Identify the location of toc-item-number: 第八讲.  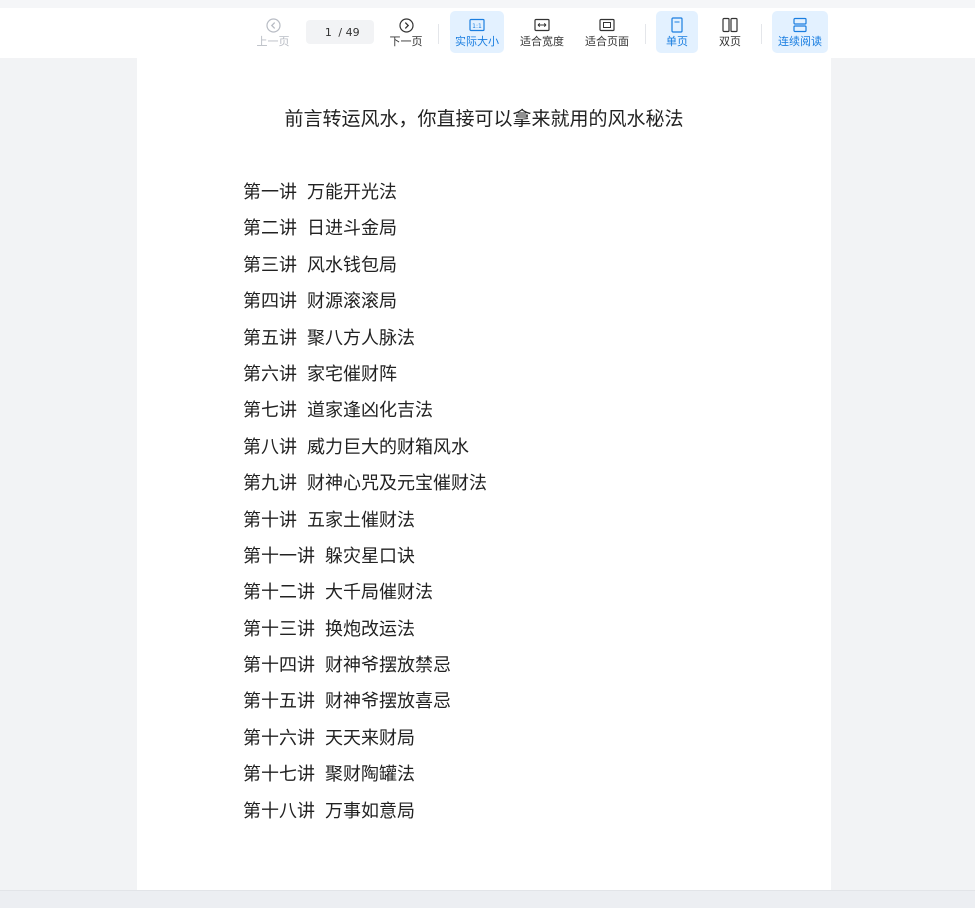
(270, 447).